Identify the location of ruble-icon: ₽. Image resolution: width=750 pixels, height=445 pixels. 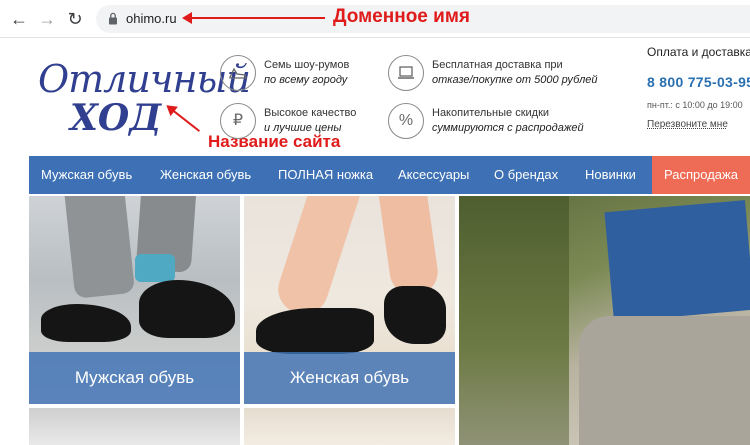
(238, 121).